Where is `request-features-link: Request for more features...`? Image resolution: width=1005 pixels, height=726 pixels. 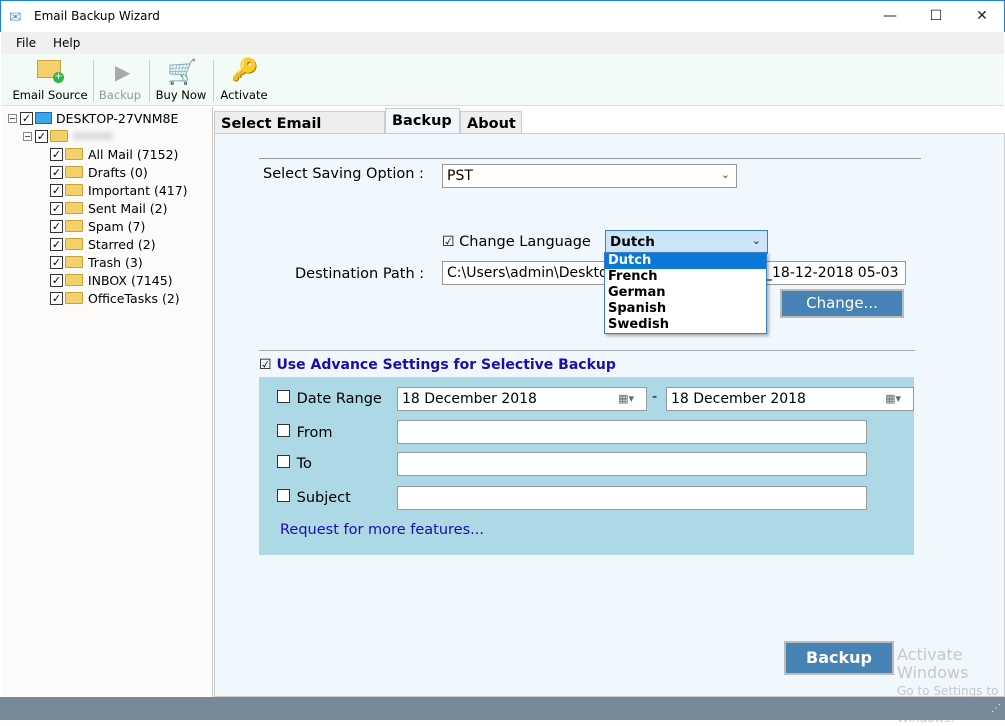
request-features-link: Request for more features... is located at coordinates (382, 530).